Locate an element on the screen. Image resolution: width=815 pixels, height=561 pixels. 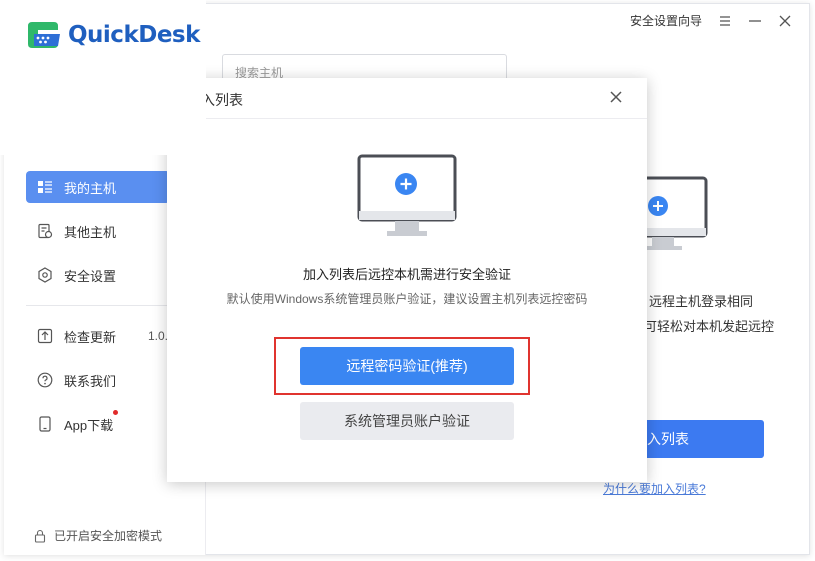
security-wizard-link: 安全设置向导 is located at coordinates (666, 20).